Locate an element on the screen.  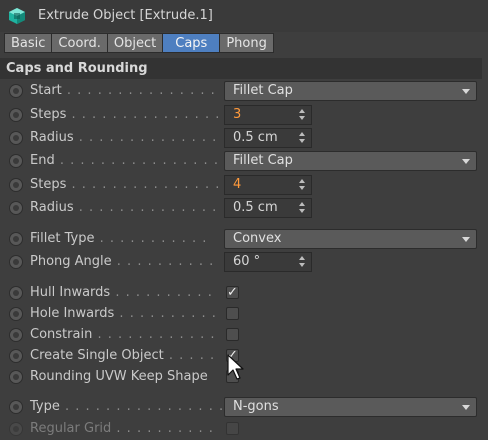
regular-grid-checkbox is located at coordinates (232, 428).